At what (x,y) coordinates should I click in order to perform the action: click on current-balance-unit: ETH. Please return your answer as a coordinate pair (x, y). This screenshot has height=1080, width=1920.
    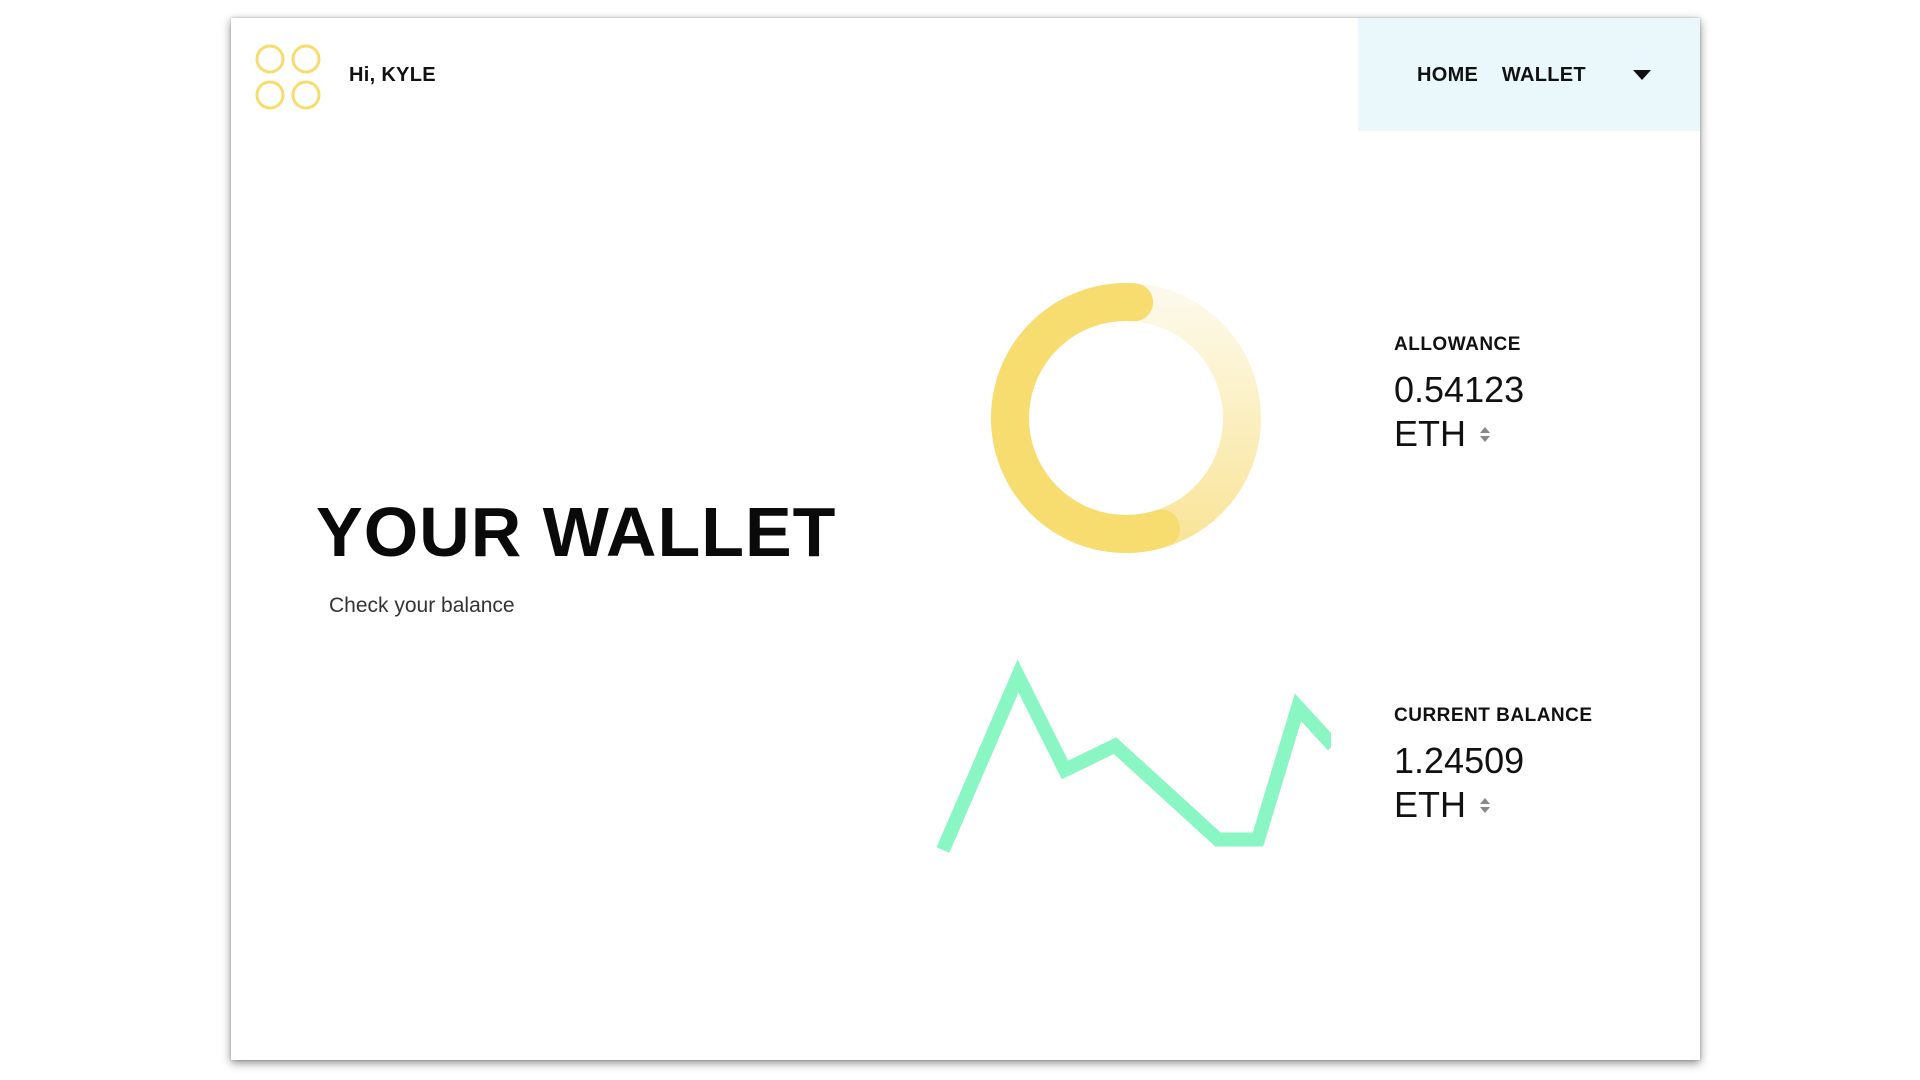
    Looking at the image, I should click on (1430, 804).